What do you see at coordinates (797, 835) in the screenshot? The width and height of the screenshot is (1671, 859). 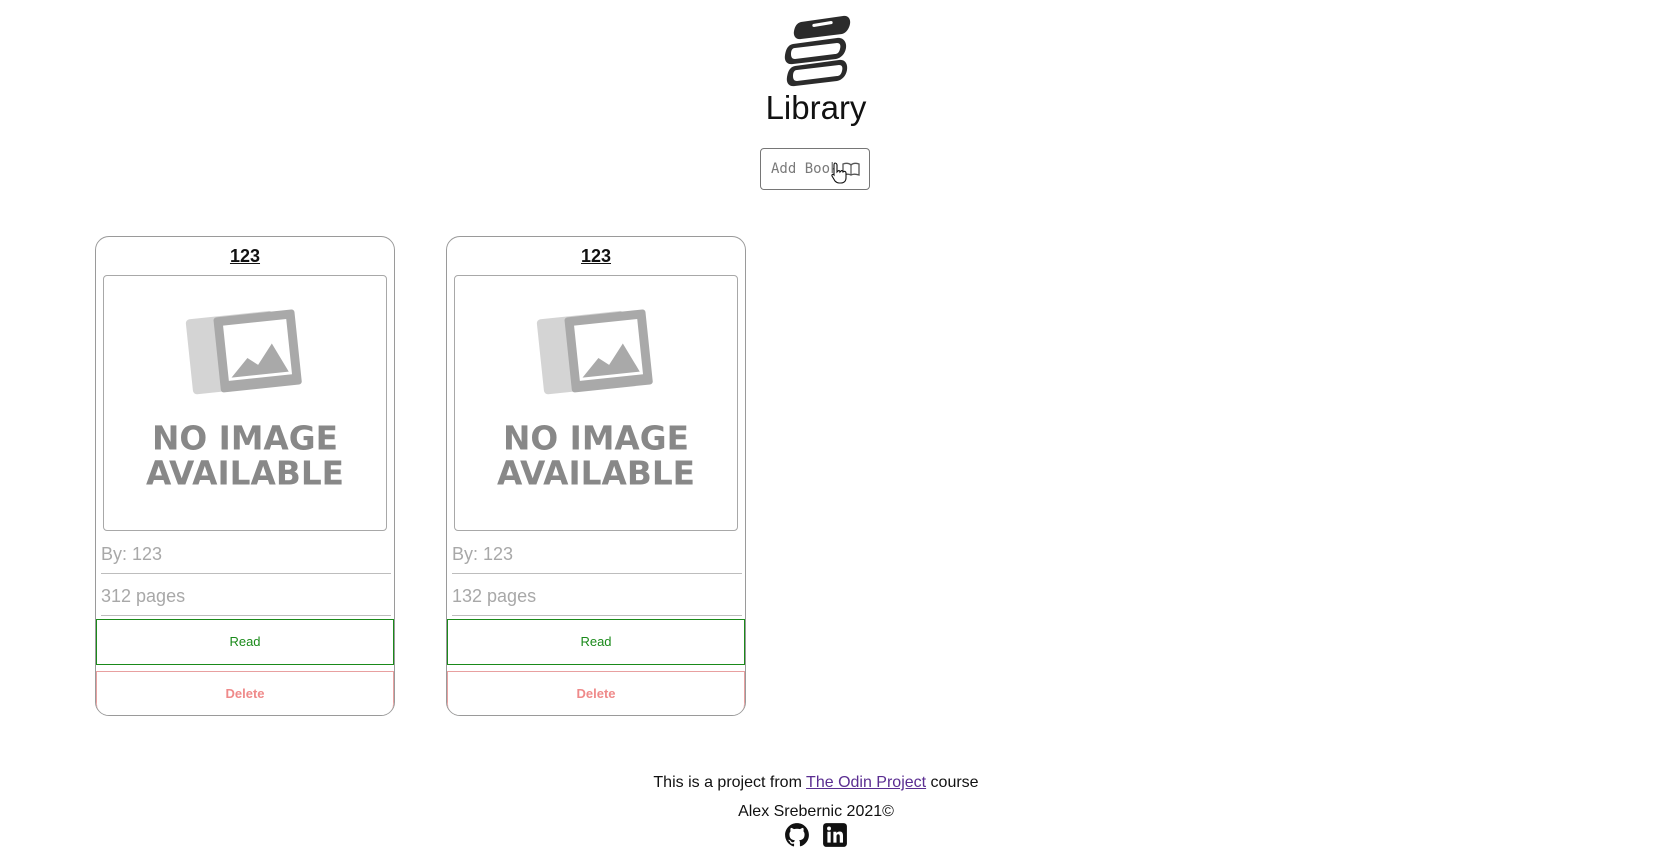 I see `github-icon` at bounding box center [797, 835].